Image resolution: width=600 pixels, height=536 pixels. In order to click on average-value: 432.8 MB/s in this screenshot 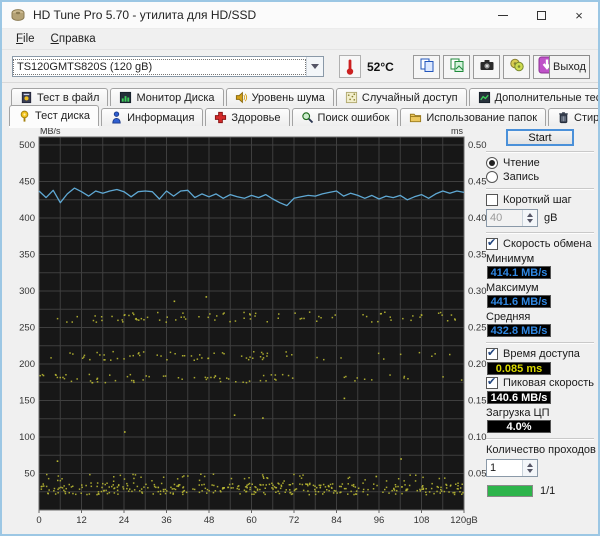, I will do `click(519, 330)`.